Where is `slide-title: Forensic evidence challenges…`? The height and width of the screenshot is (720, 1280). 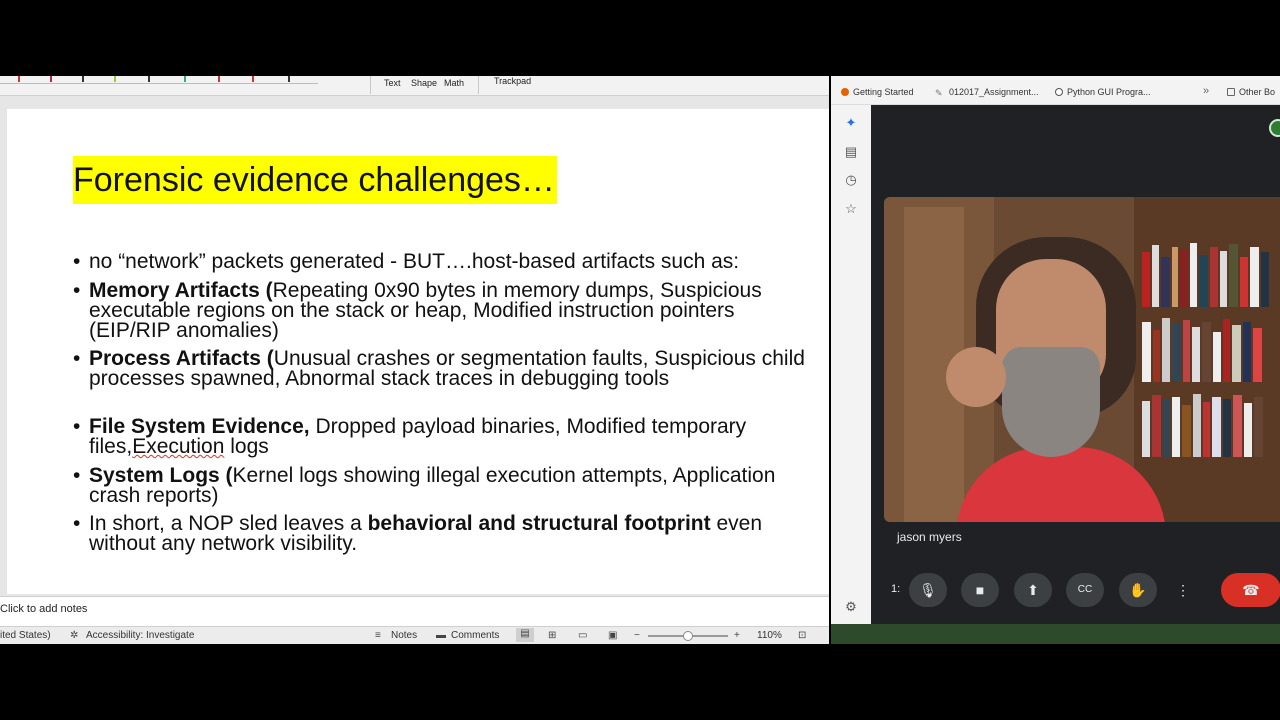
slide-title: Forensic evidence challenges… is located at coordinates (315, 180).